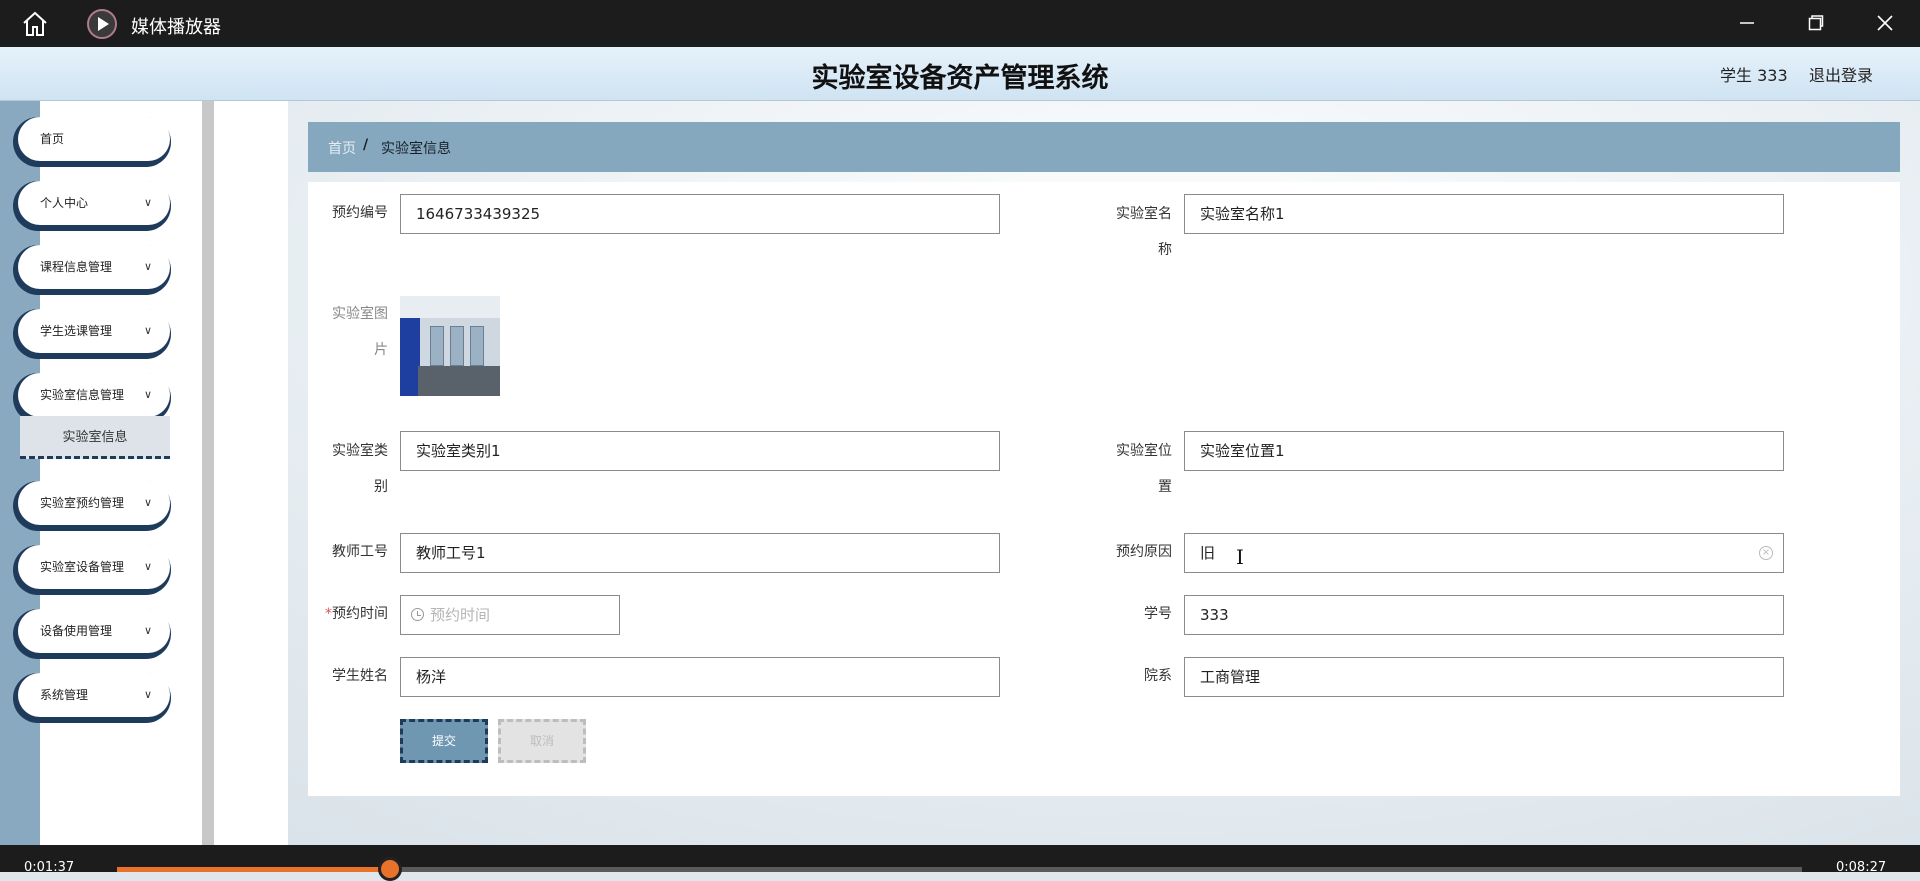  Describe the element at coordinates (444, 741) in the screenshot. I see `submit-button: 提交` at that location.